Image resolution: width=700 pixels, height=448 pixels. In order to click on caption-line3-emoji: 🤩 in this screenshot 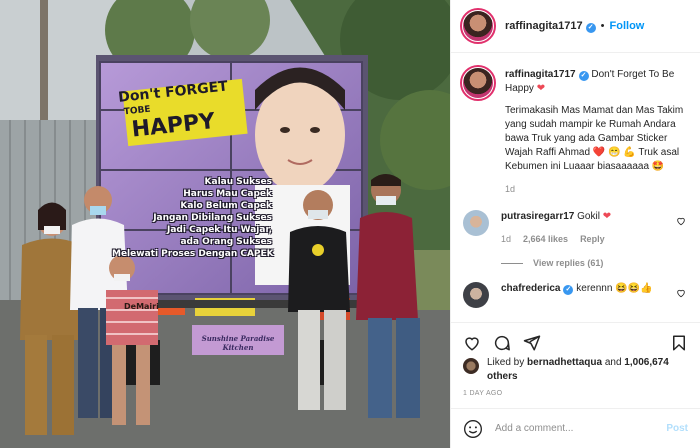, I will do `click(658, 166)`.